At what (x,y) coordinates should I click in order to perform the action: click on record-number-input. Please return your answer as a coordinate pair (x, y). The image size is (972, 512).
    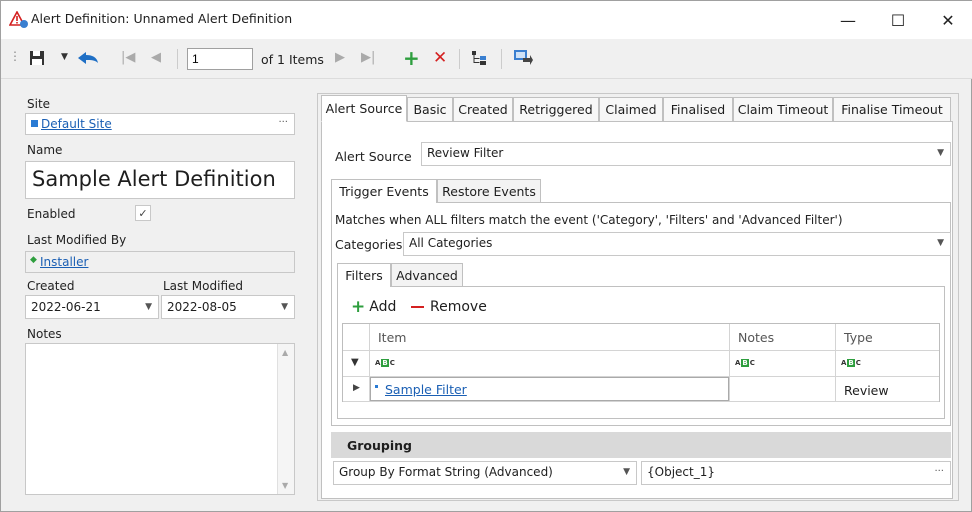
    Looking at the image, I should click on (220, 59).